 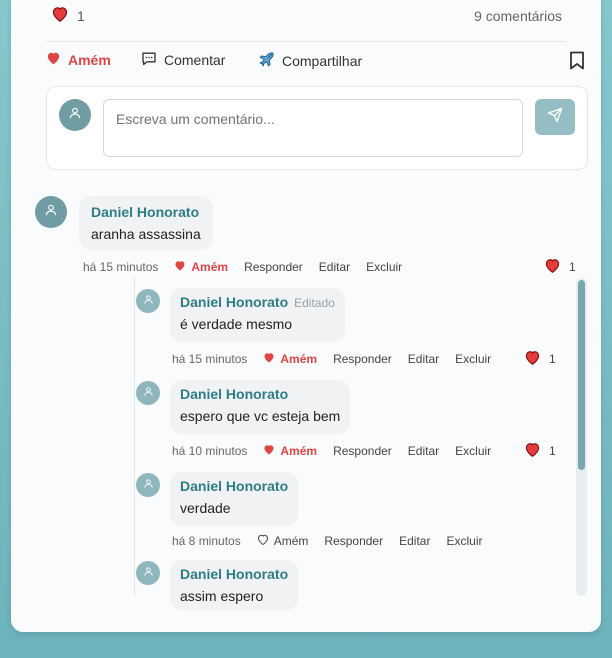 What do you see at coordinates (134, 437) in the screenshot?
I see `thread-line` at bounding box center [134, 437].